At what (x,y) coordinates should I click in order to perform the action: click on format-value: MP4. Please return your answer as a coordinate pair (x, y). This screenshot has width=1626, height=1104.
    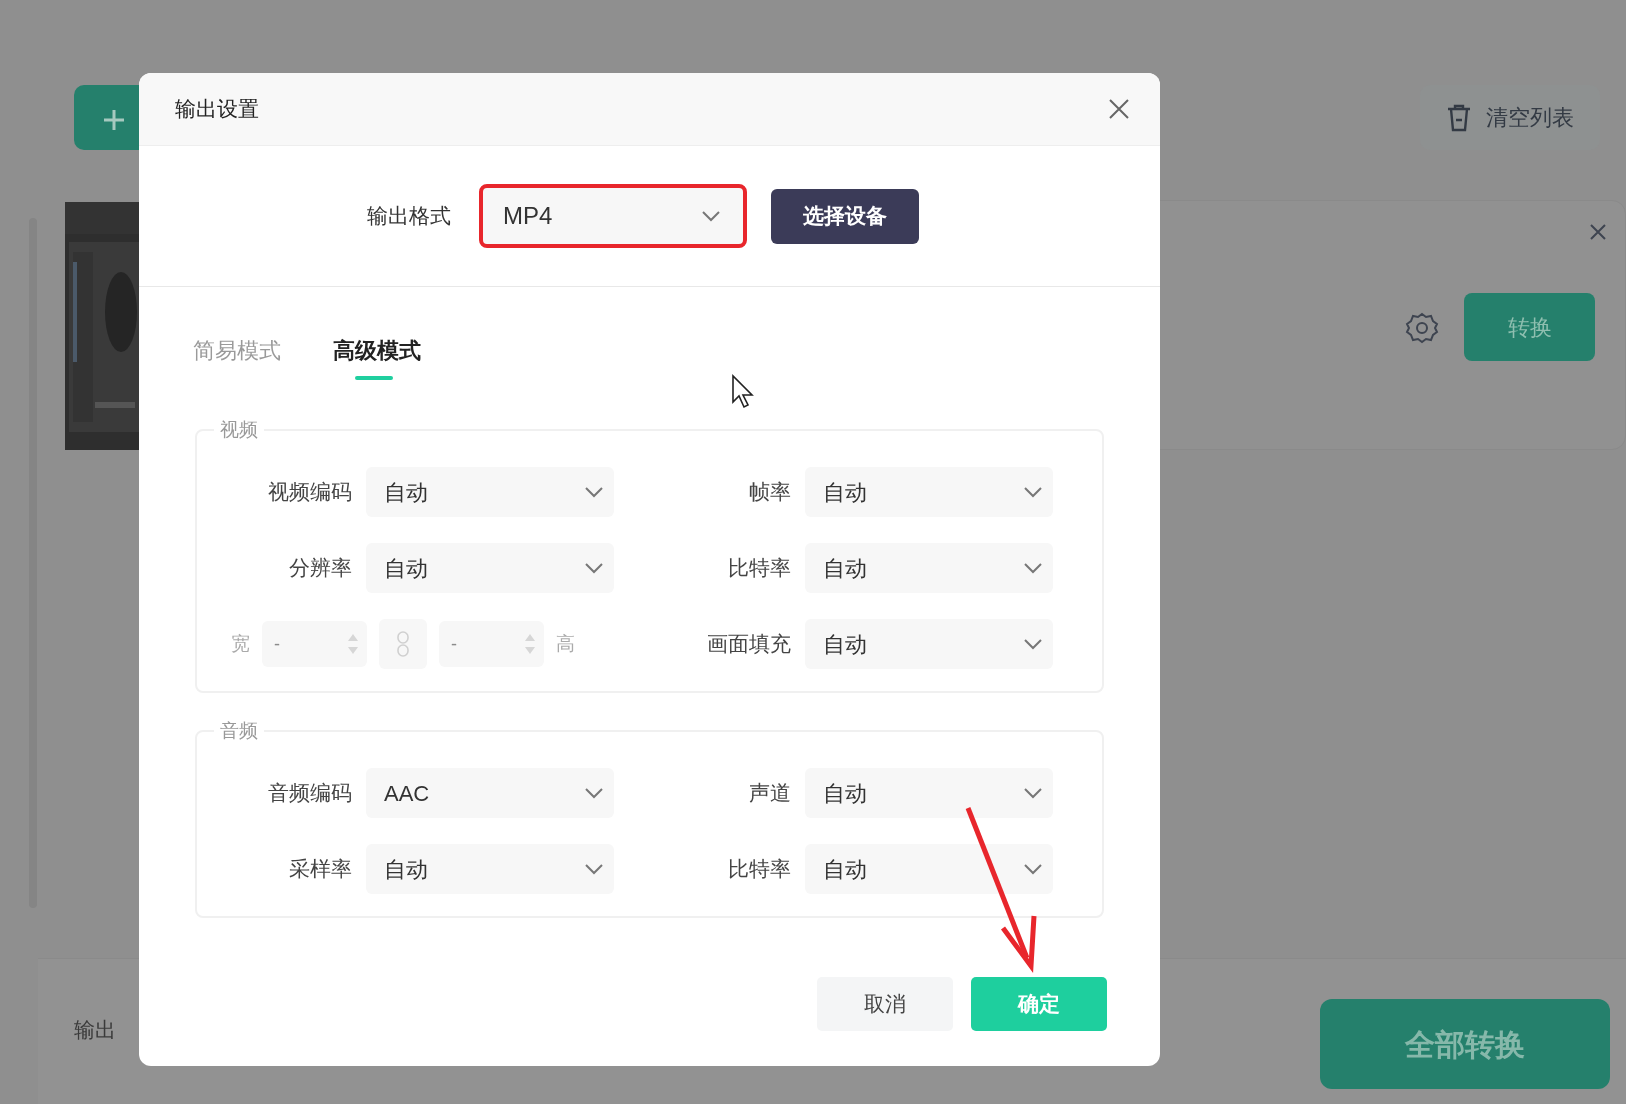
    Looking at the image, I should click on (528, 216).